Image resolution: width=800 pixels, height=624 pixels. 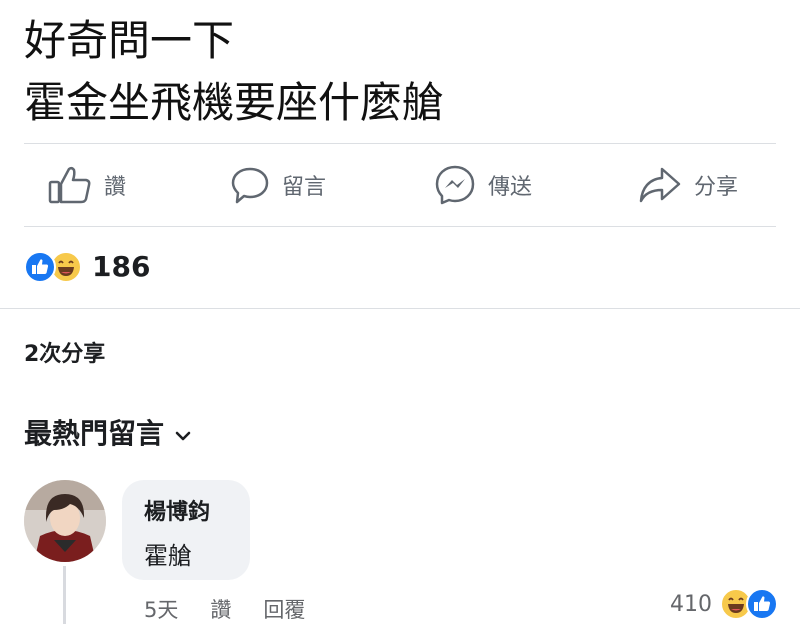 I want to click on comment-reaction-count: 410, so click(x=691, y=604).